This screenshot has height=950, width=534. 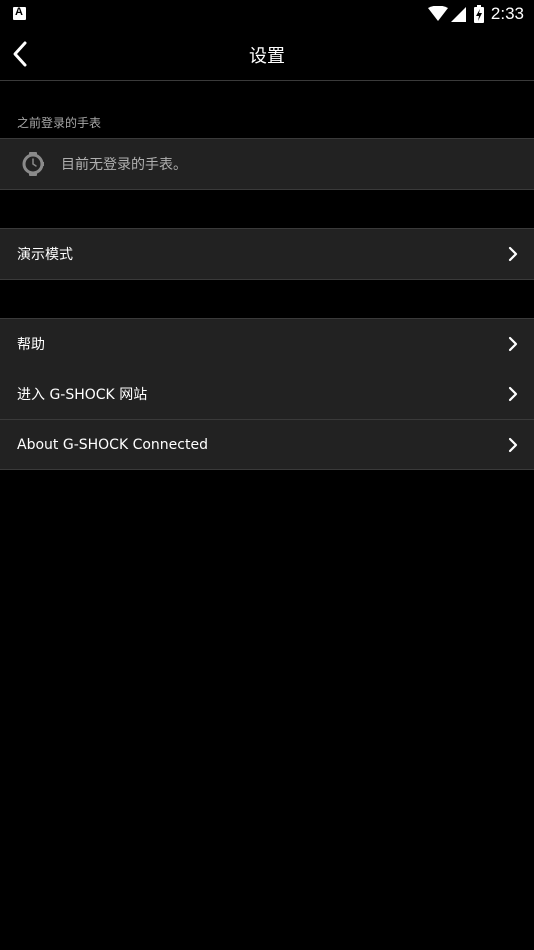 I want to click on page-title: 设置, so click(x=267, y=56).